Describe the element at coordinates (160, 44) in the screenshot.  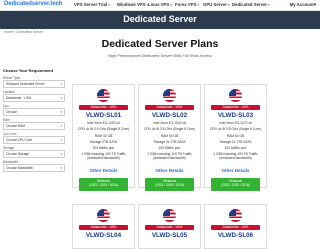
I see `plans-heading: Dedicated Server Plans` at that location.